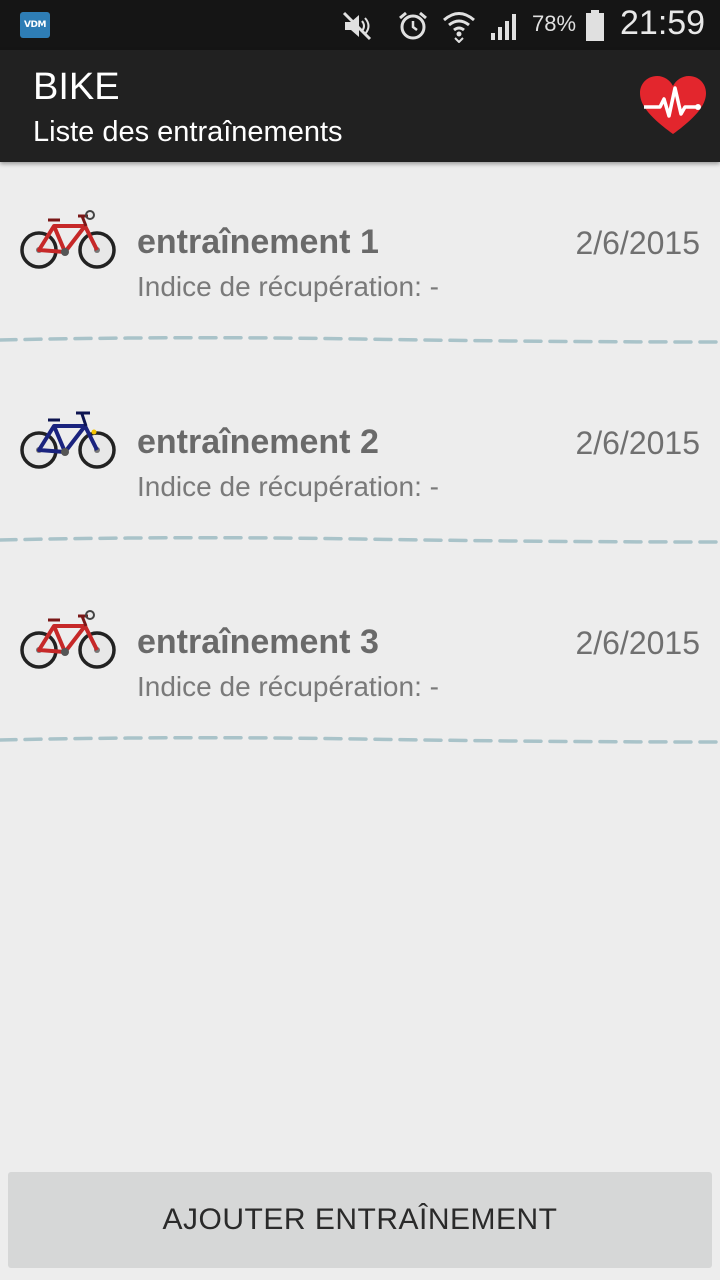  What do you see at coordinates (76, 87) in the screenshot?
I see `app-title: BIKE` at bounding box center [76, 87].